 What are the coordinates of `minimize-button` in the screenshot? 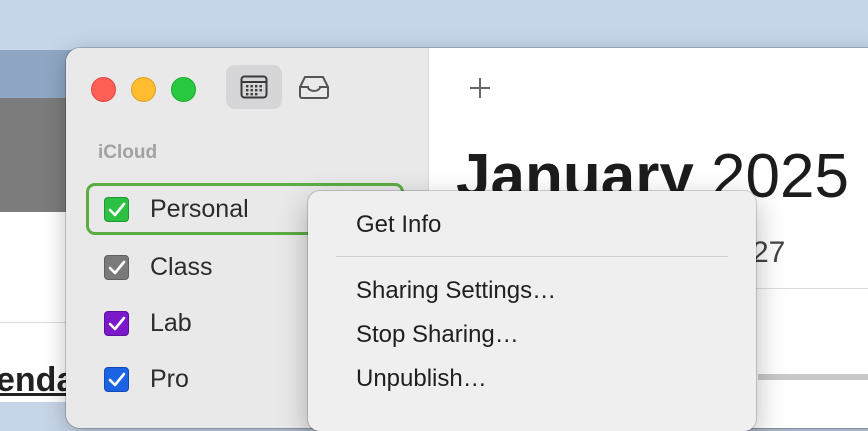 It's located at (143, 89).